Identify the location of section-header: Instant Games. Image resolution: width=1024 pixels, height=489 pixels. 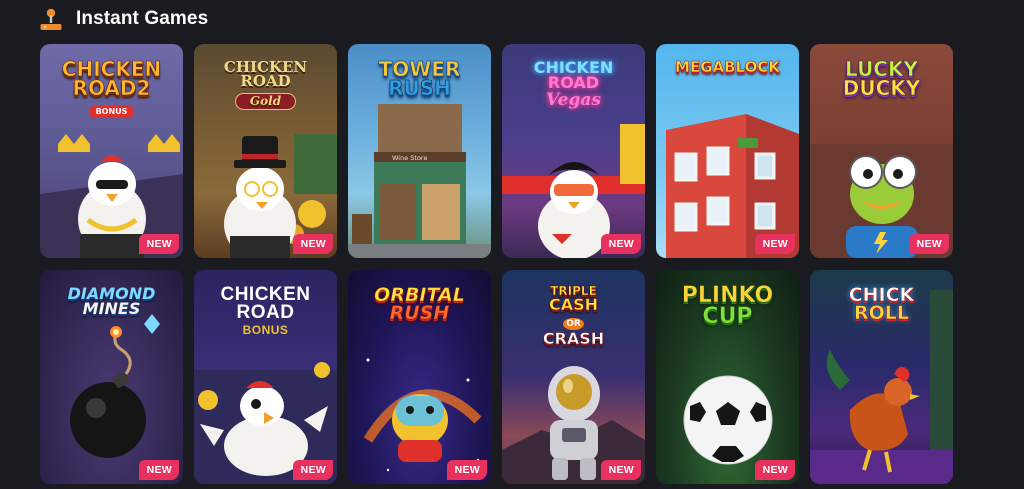
(123, 19).